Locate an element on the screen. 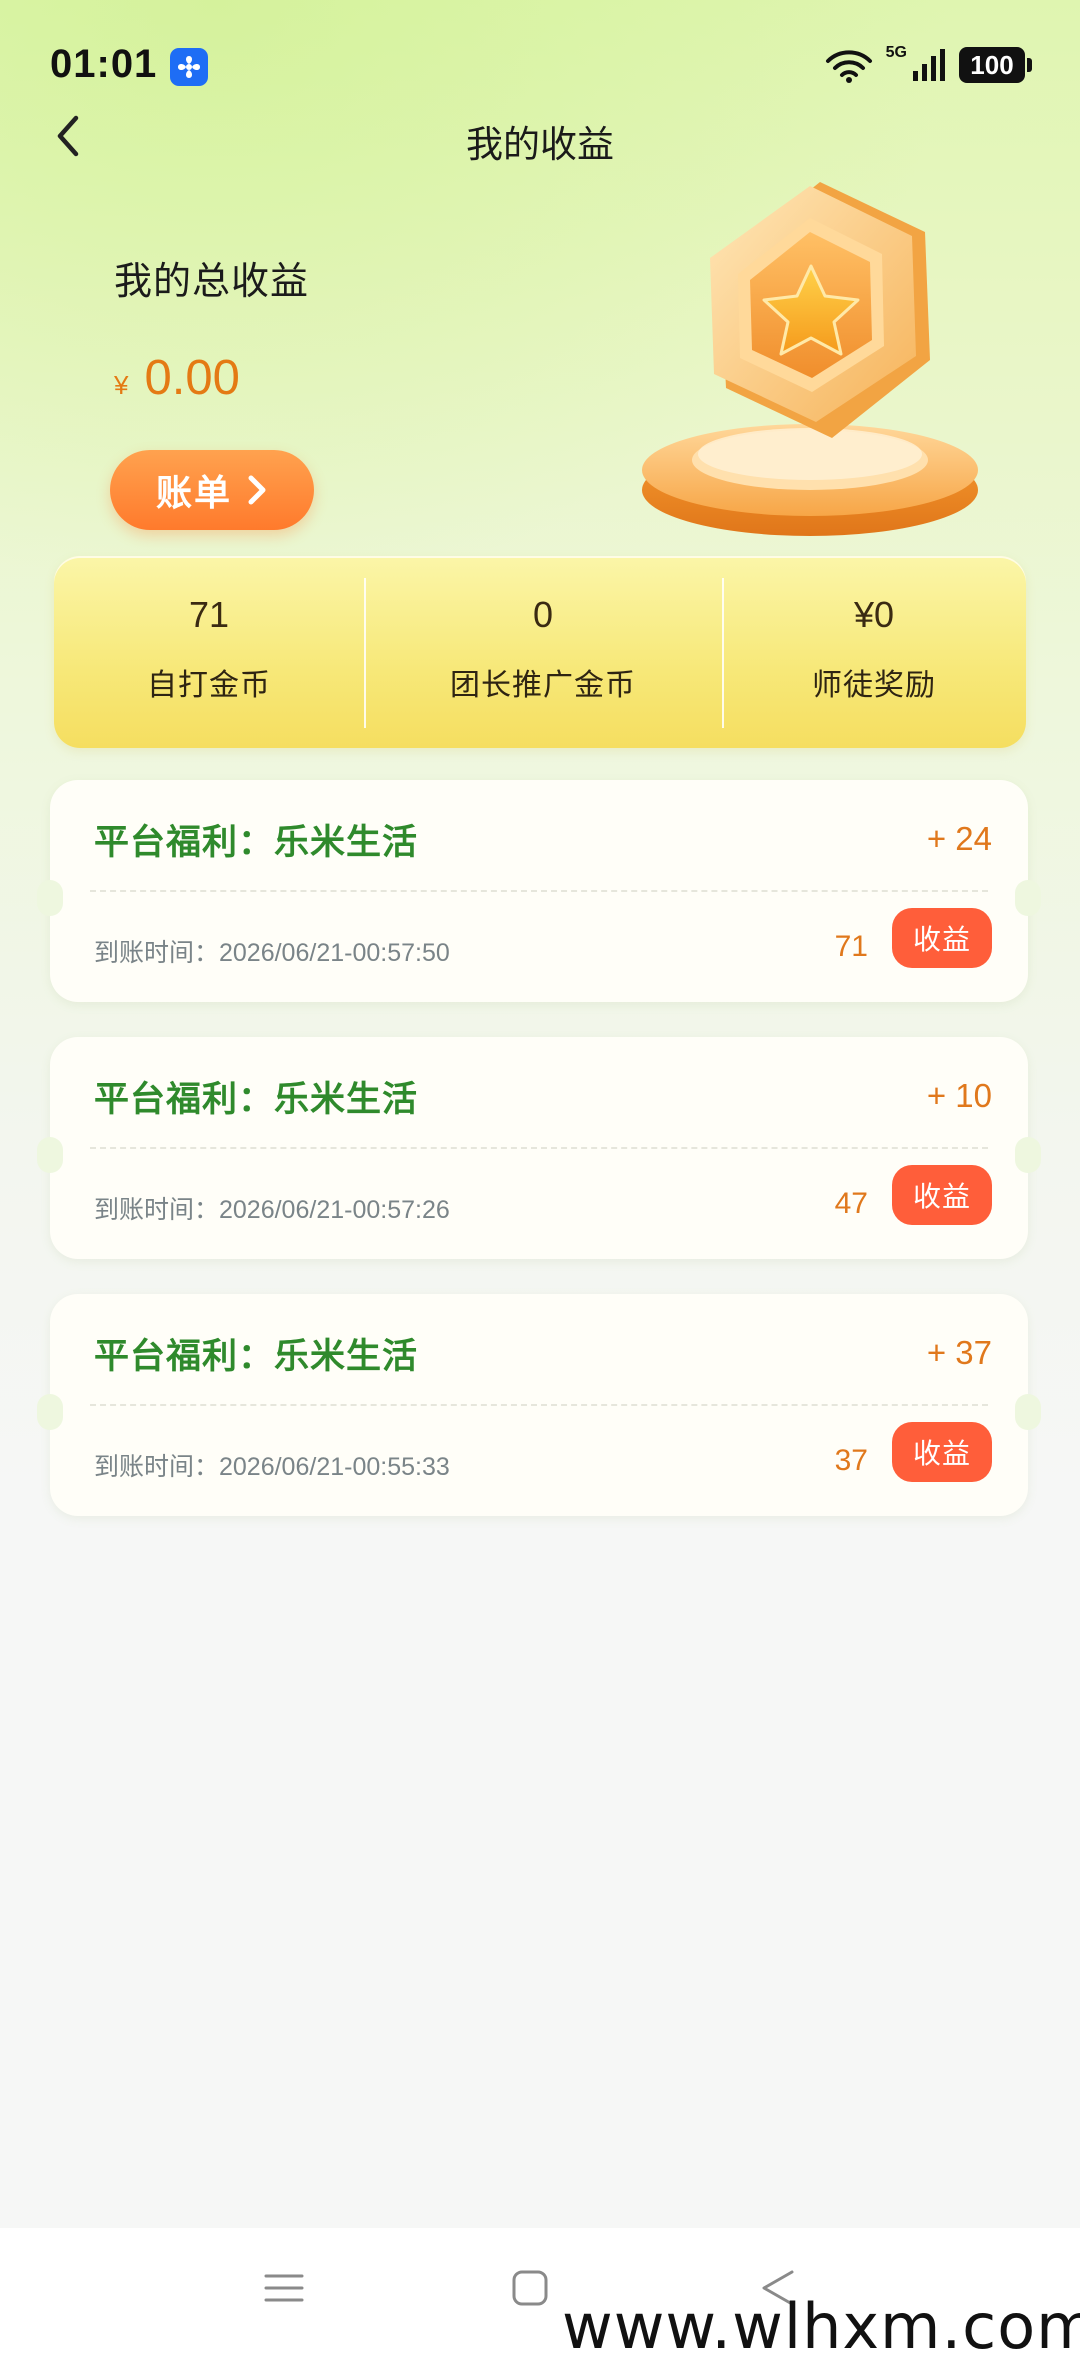  stat-value: 71 is located at coordinates (209, 614).